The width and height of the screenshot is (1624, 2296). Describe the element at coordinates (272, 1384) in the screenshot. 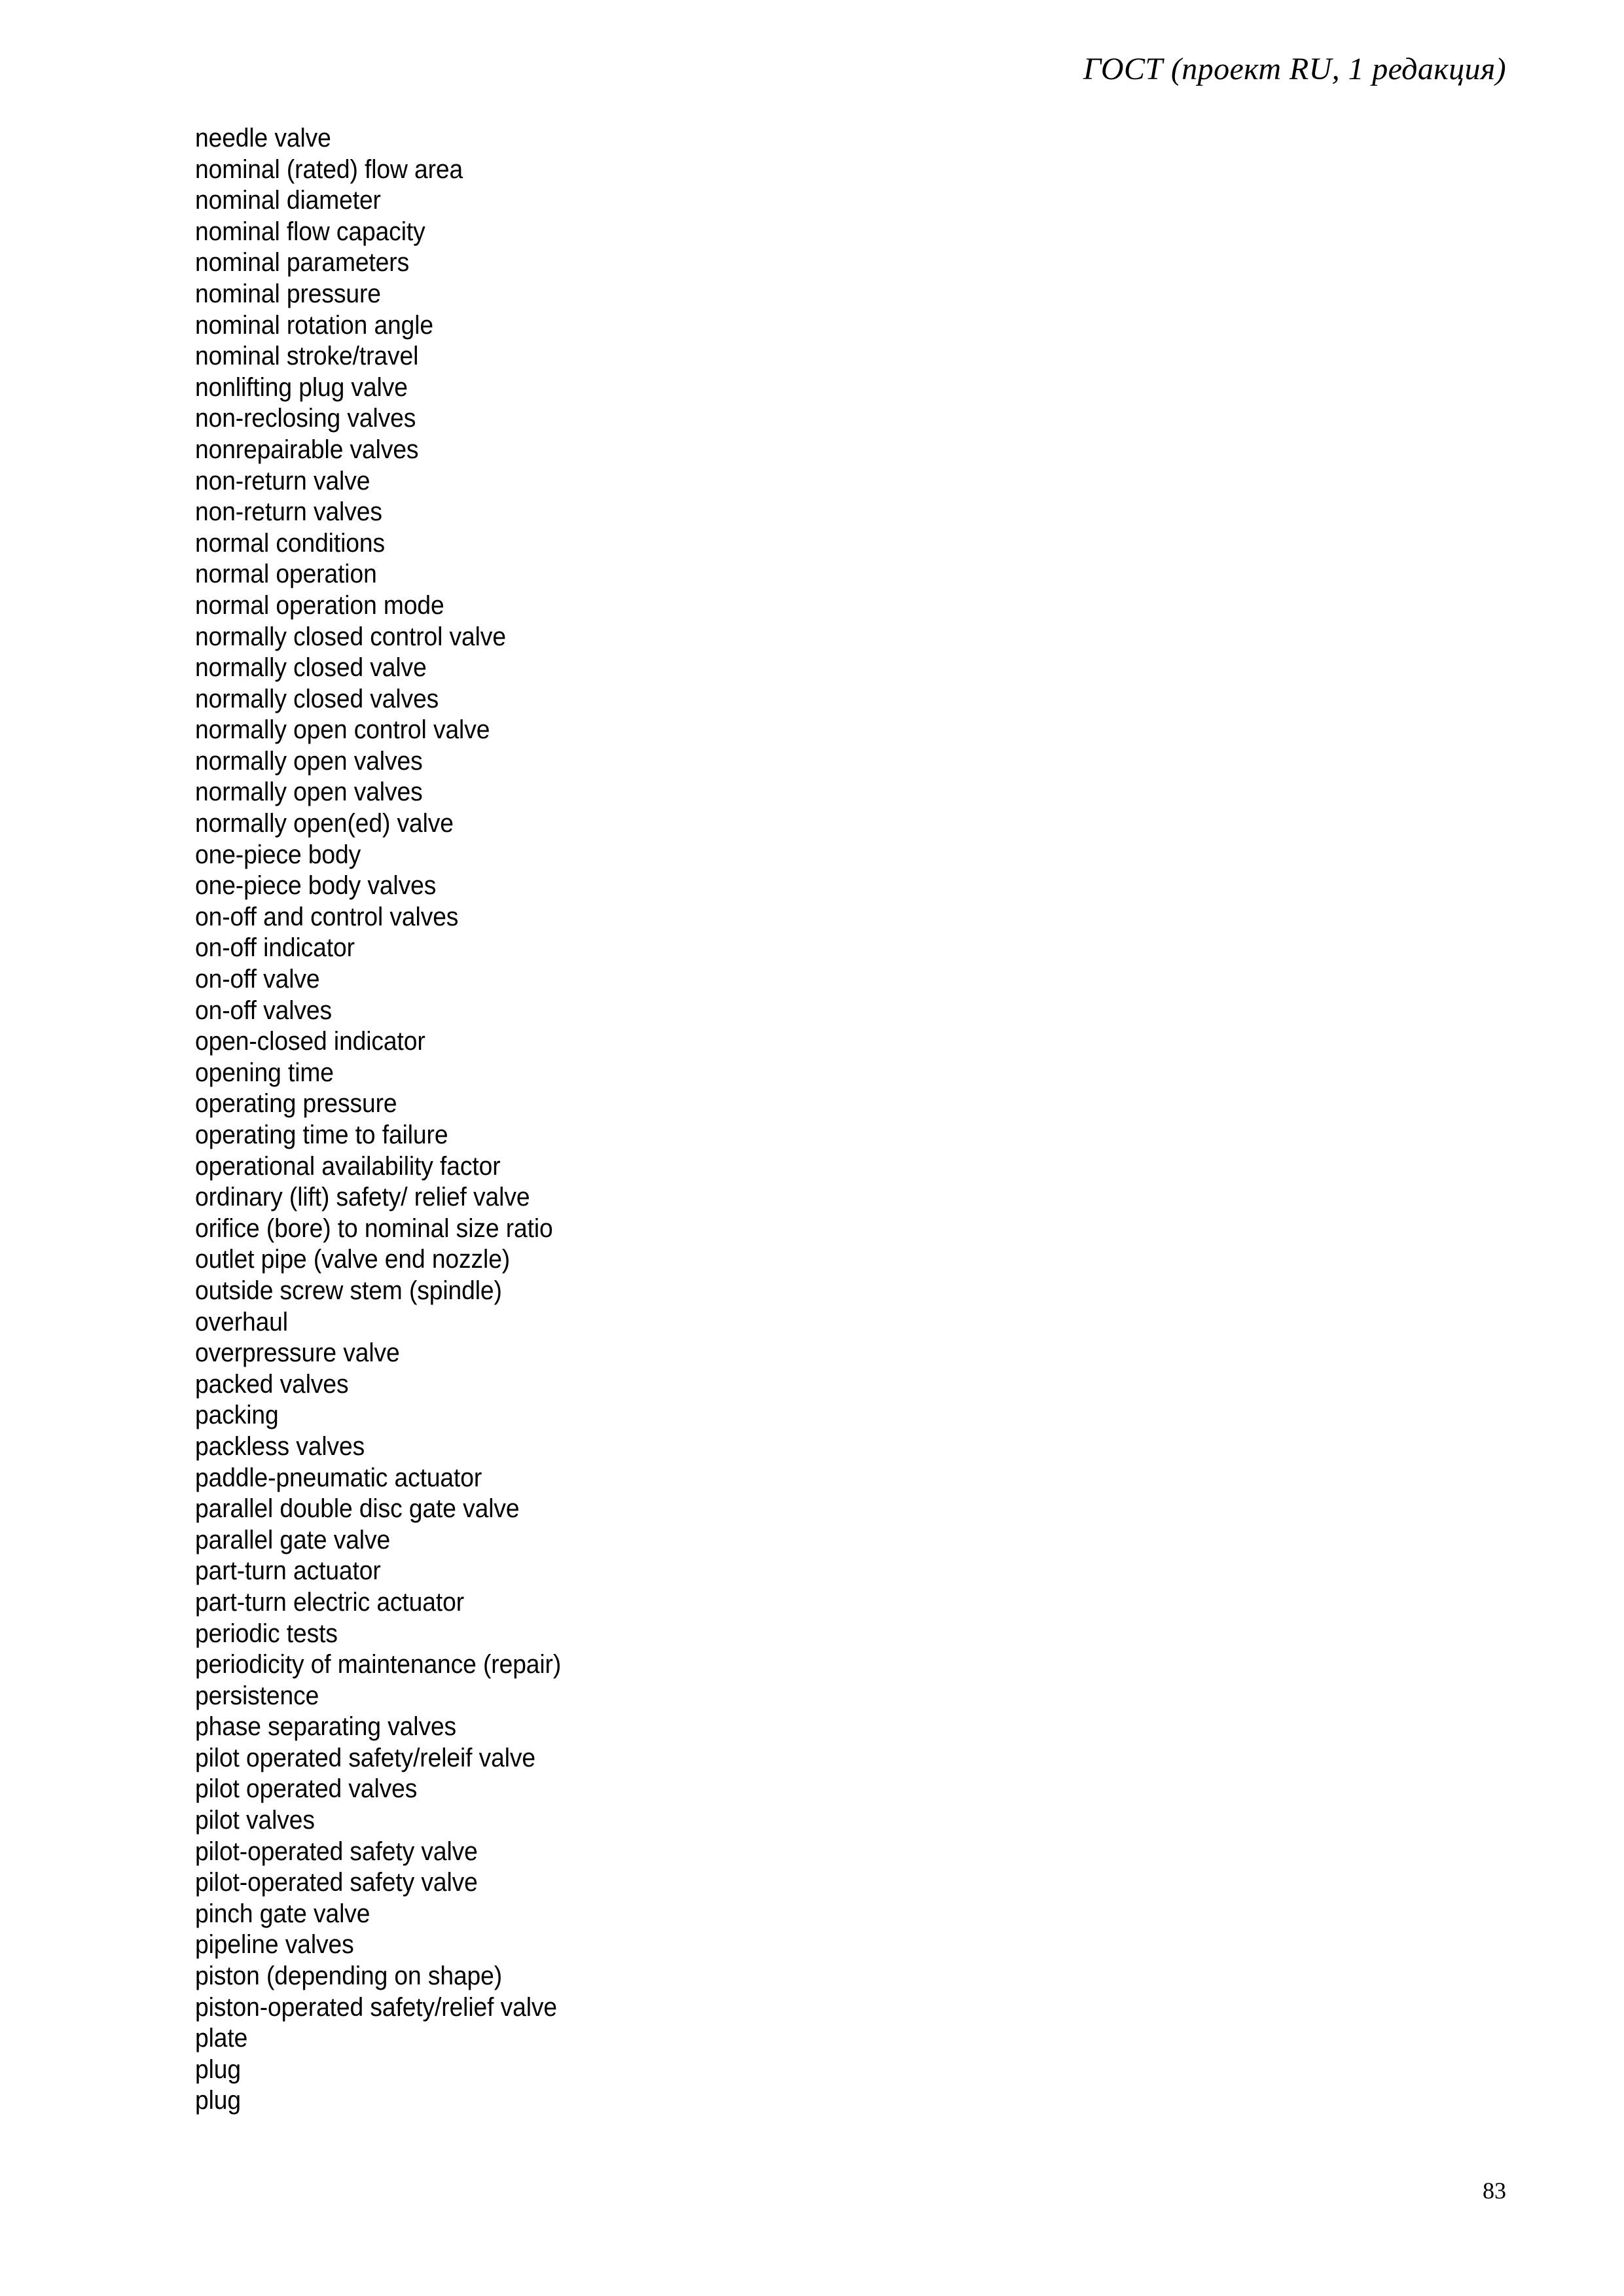

I see `glossary-term: packed valves` at that location.